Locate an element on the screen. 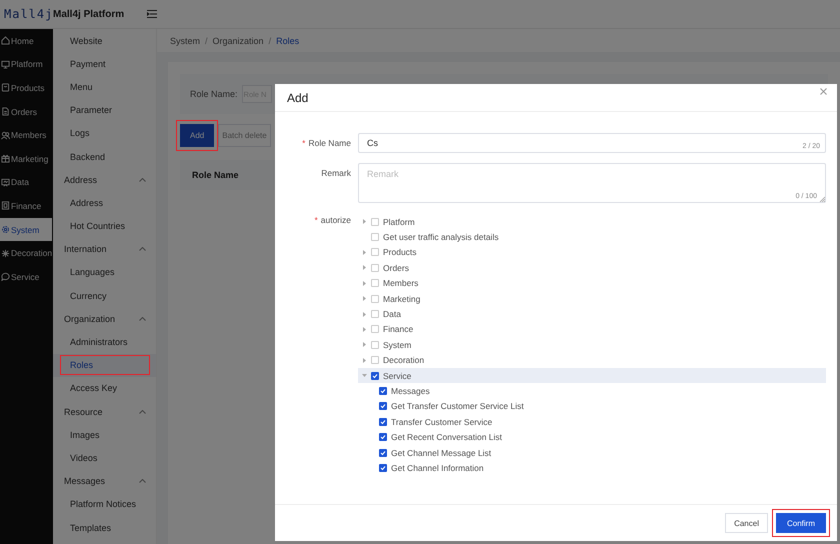  tree-label: Data is located at coordinates (392, 314).